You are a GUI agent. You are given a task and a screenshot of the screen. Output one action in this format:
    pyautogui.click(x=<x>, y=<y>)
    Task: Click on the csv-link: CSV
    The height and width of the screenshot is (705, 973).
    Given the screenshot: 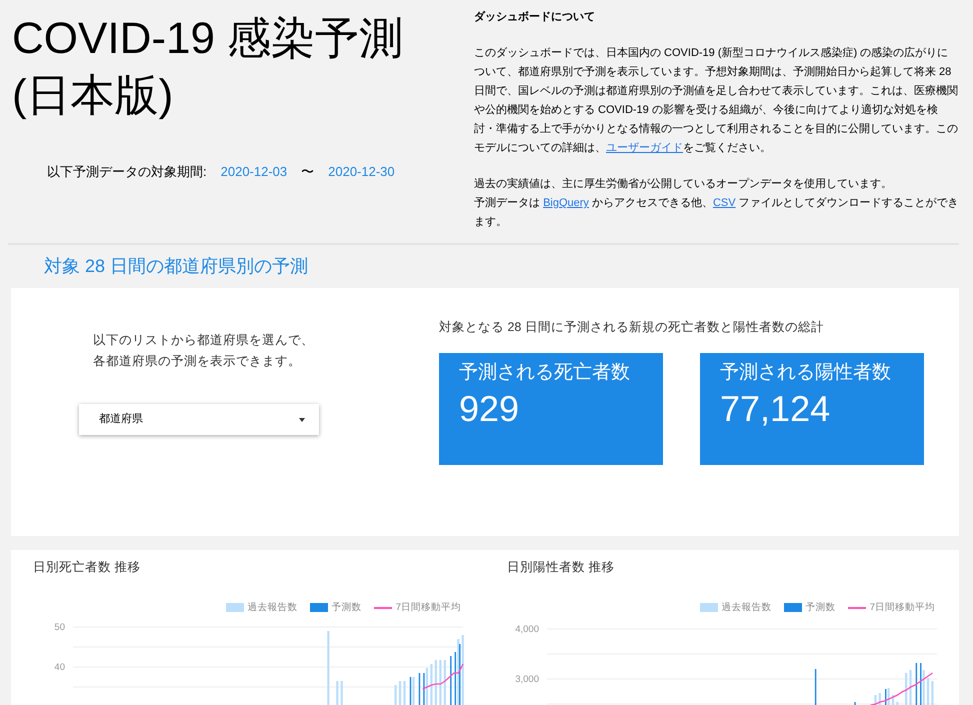 What is the action you would take?
    pyautogui.click(x=724, y=203)
    